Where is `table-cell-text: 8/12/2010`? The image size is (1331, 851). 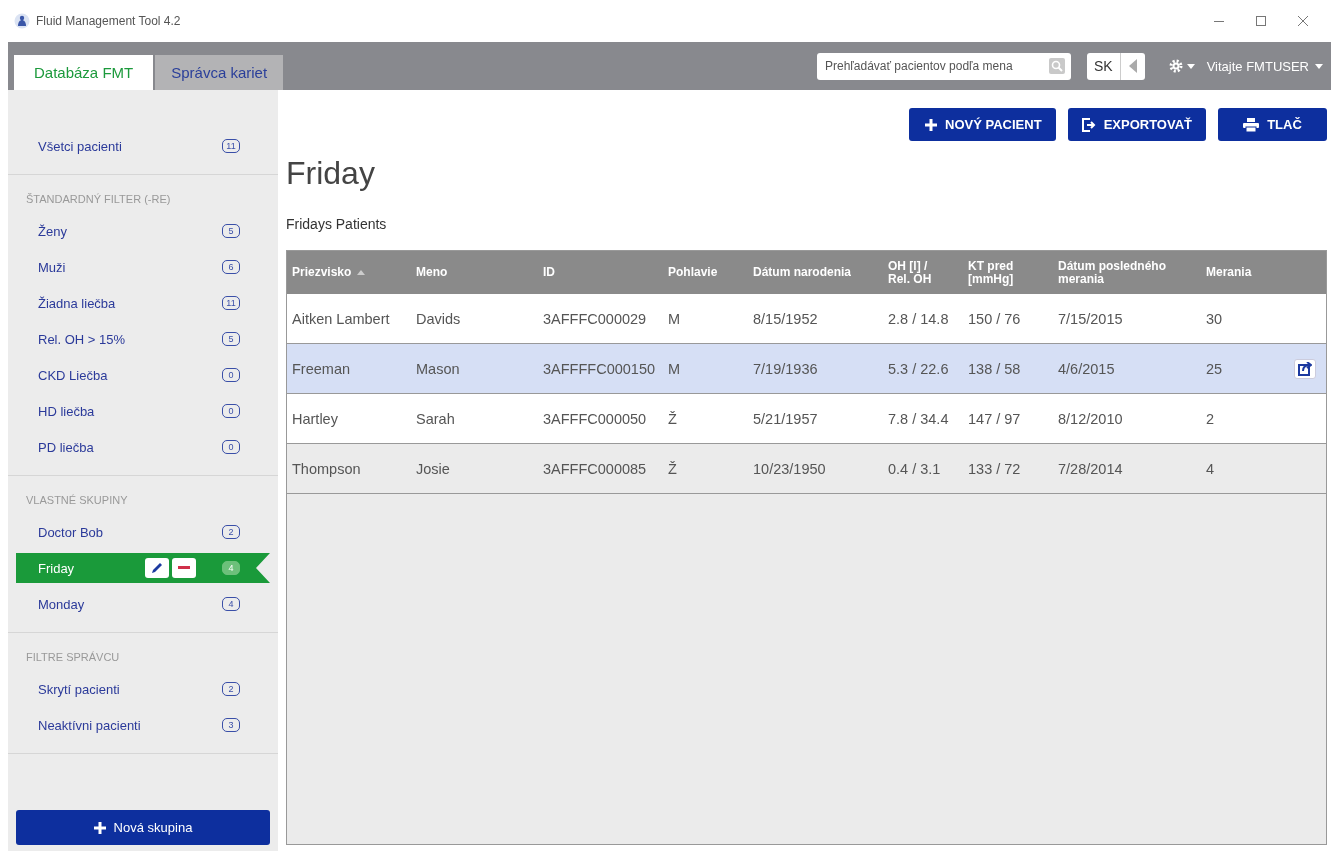
table-cell-text: 8/12/2010 is located at coordinates (1090, 418).